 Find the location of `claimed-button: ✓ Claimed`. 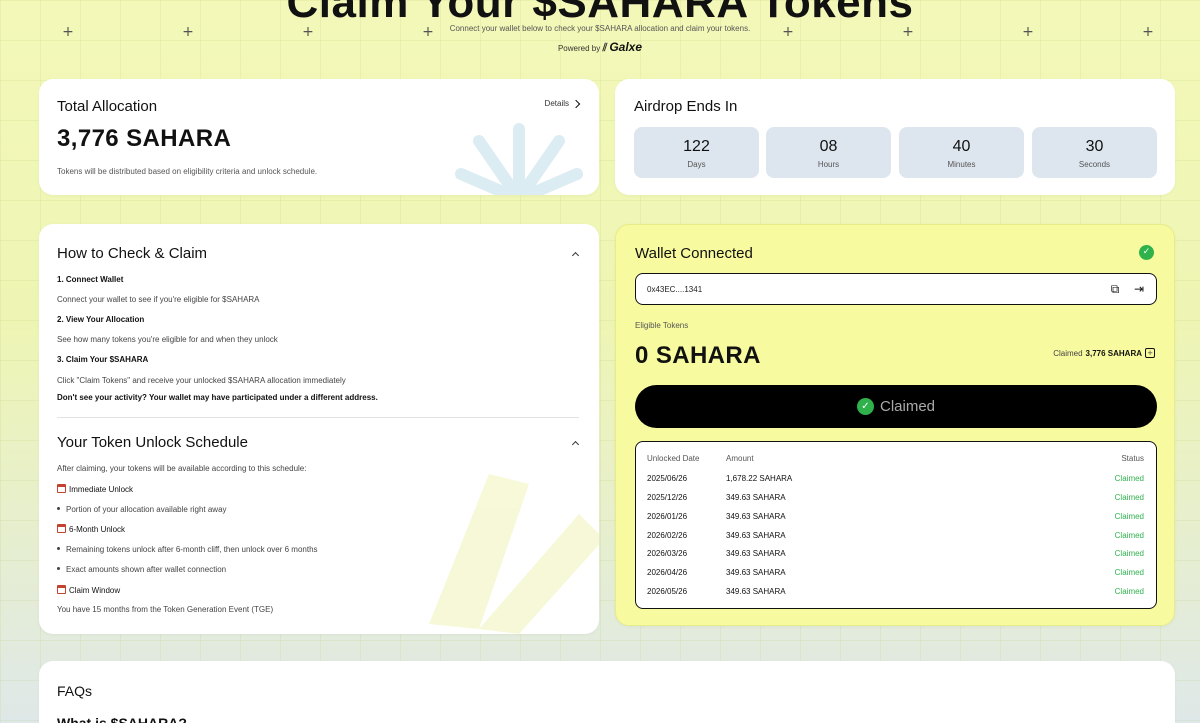

claimed-button: ✓ Claimed is located at coordinates (896, 406).